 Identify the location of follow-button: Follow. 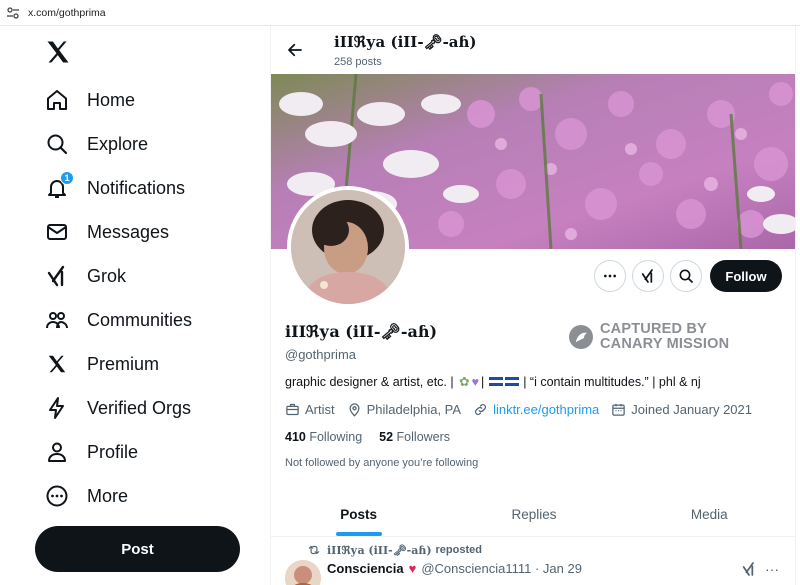
(746, 276).